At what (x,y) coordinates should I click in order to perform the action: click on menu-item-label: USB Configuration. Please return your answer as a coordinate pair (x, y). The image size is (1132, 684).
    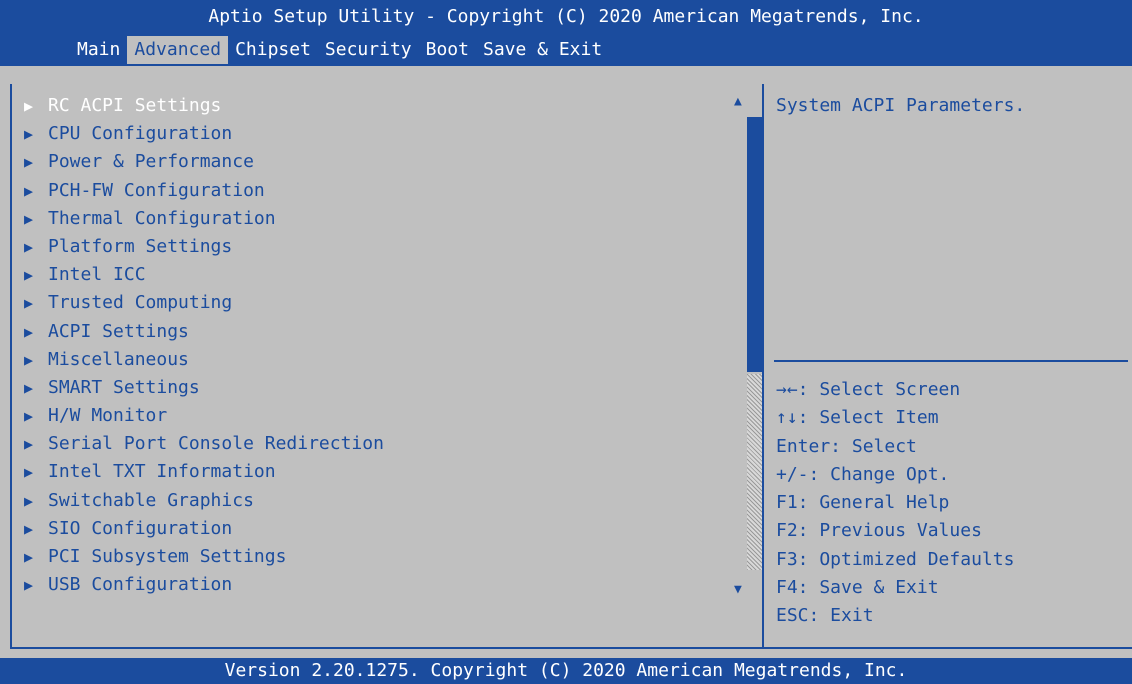
    Looking at the image, I should click on (140, 585).